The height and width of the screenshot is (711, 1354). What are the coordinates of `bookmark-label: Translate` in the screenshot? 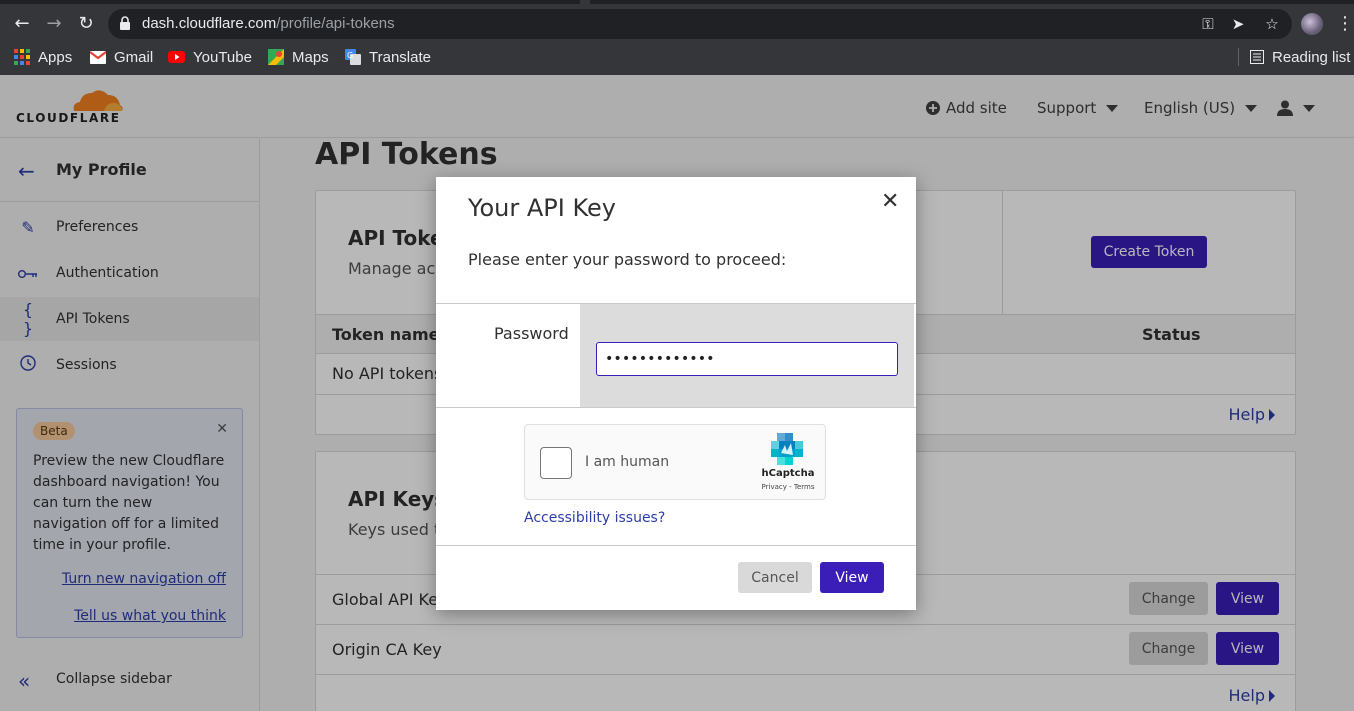 It's located at (400, 57).